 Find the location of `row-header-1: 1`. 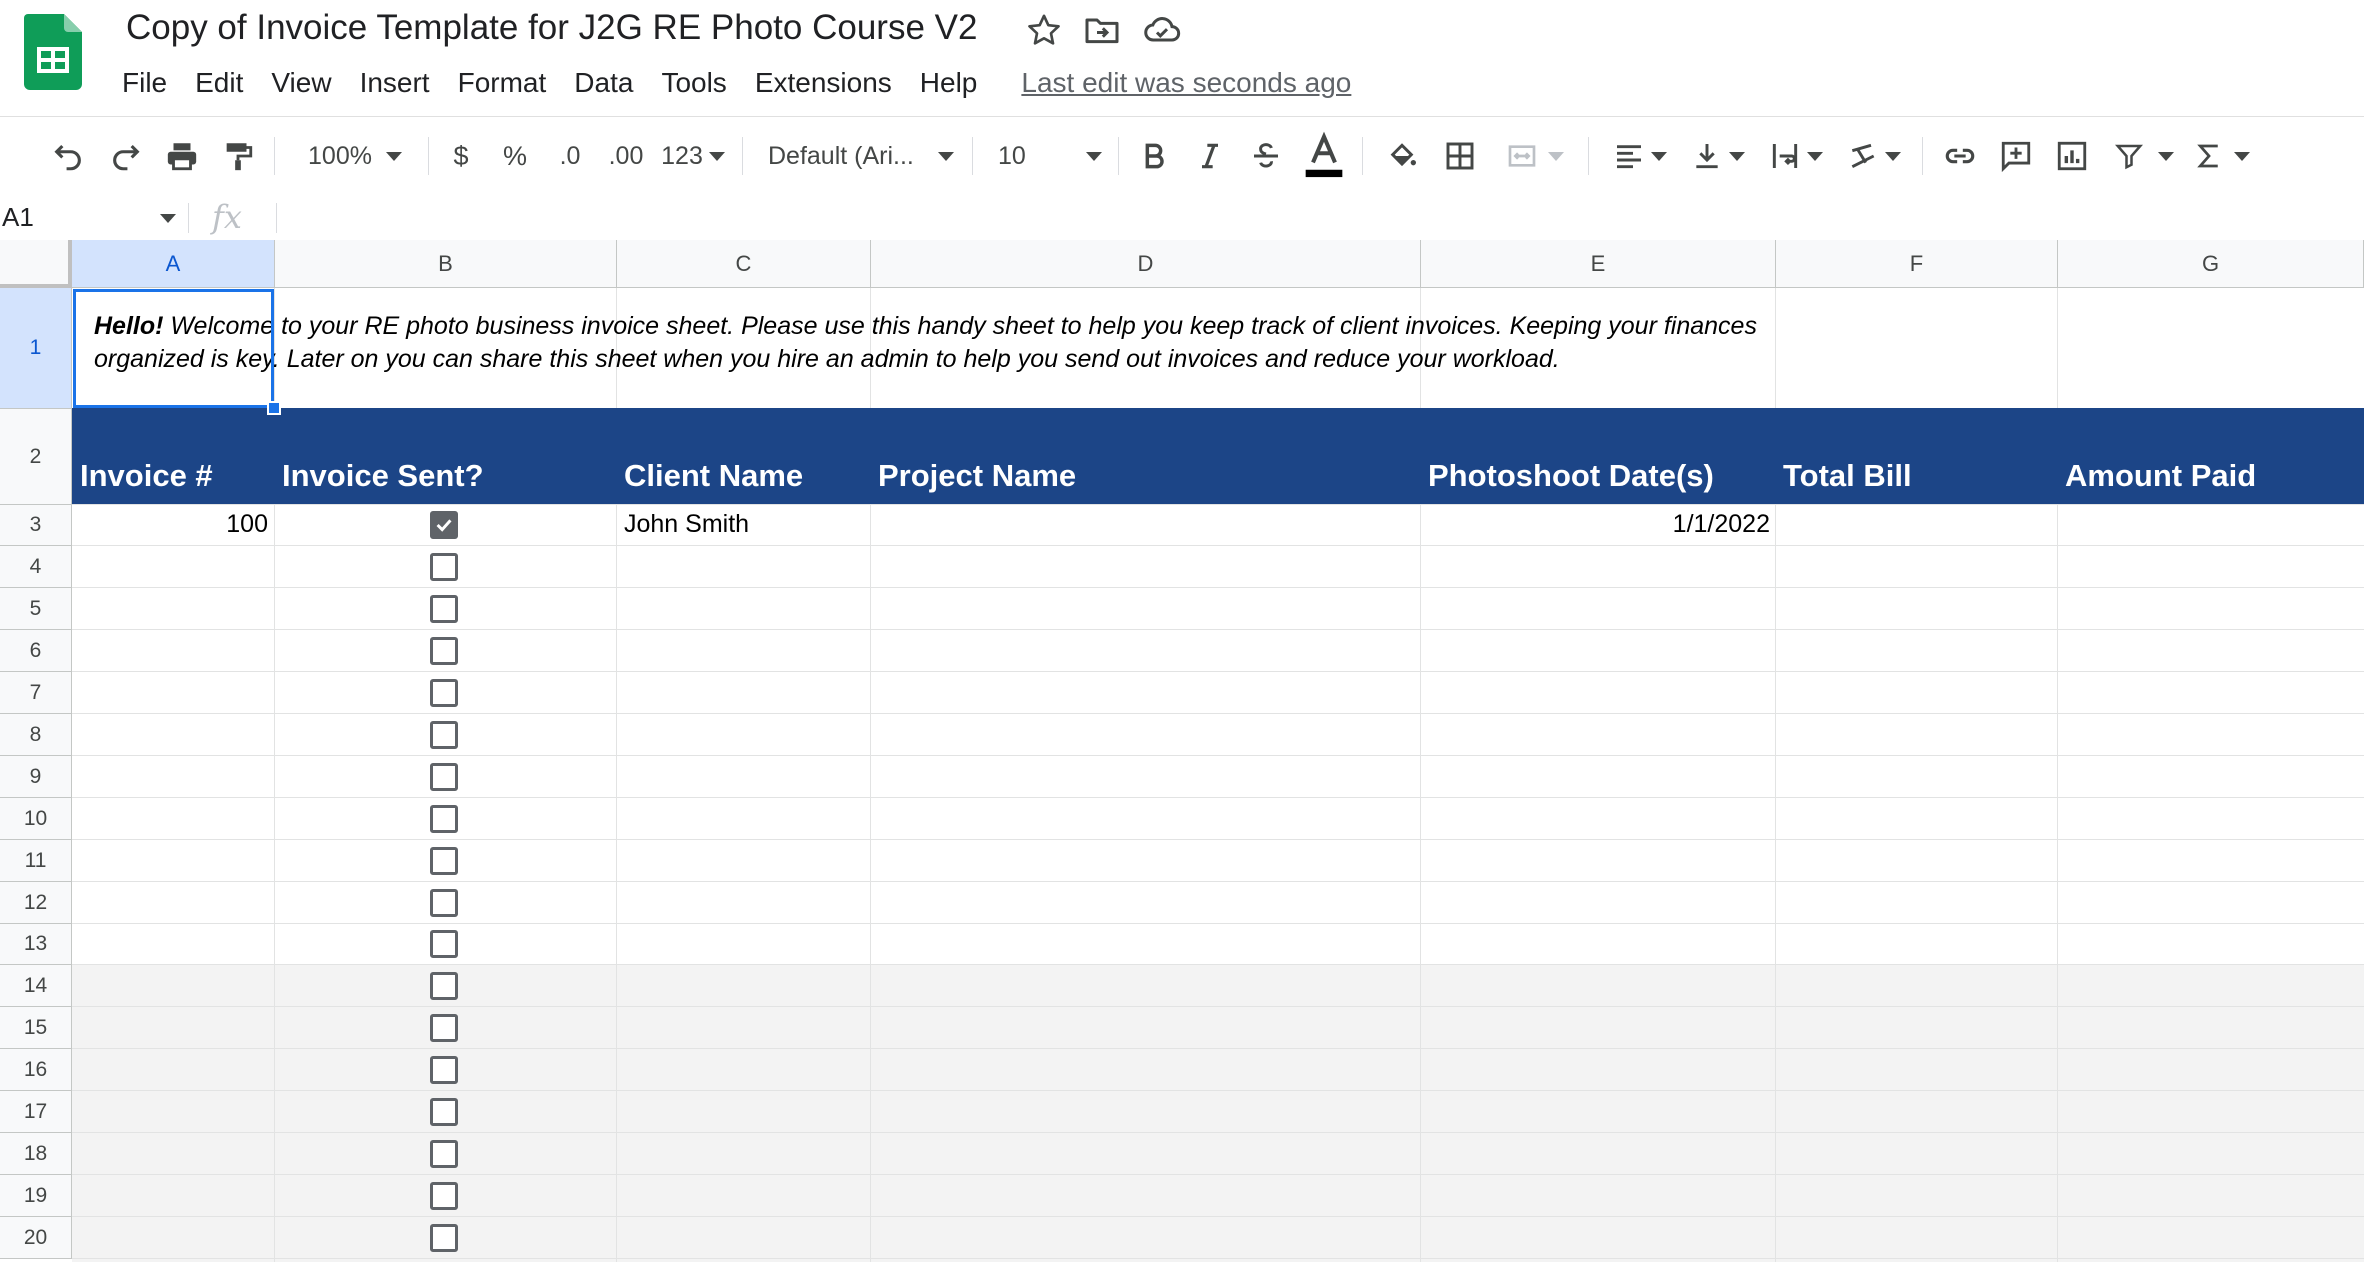

row-header-1: 1 is located at coordinates (36, 348).